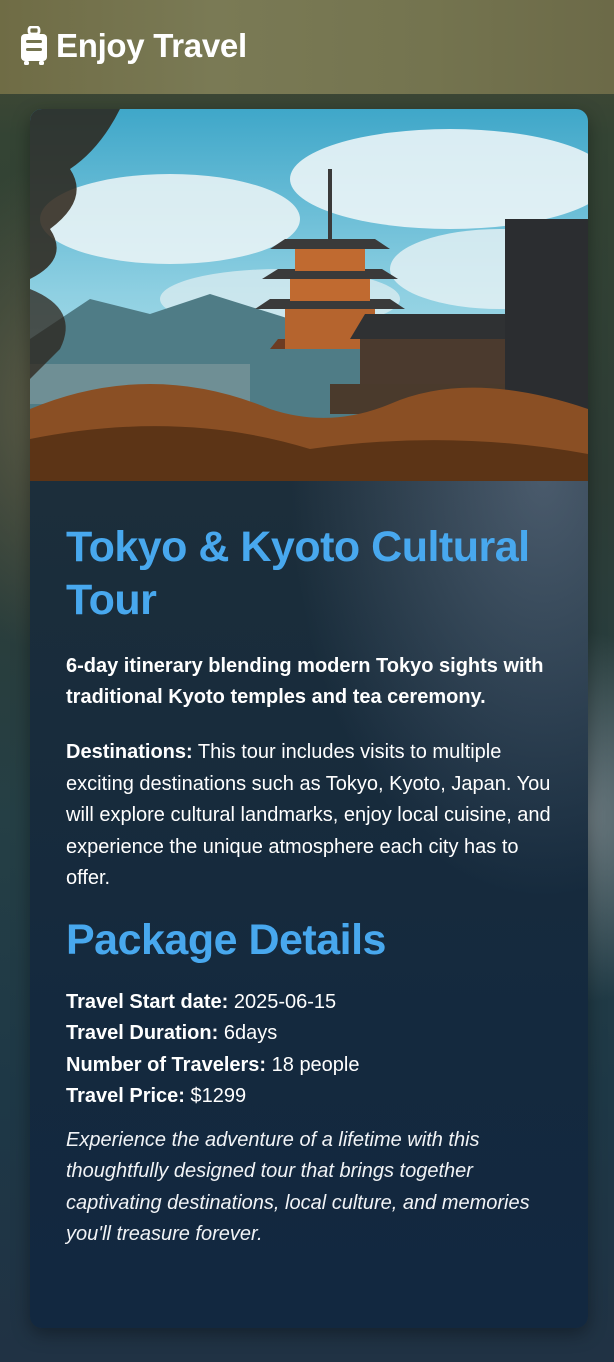 The image size is (614, 1362). I want to click on destinations-label: Destinations:, so click(129, 752).